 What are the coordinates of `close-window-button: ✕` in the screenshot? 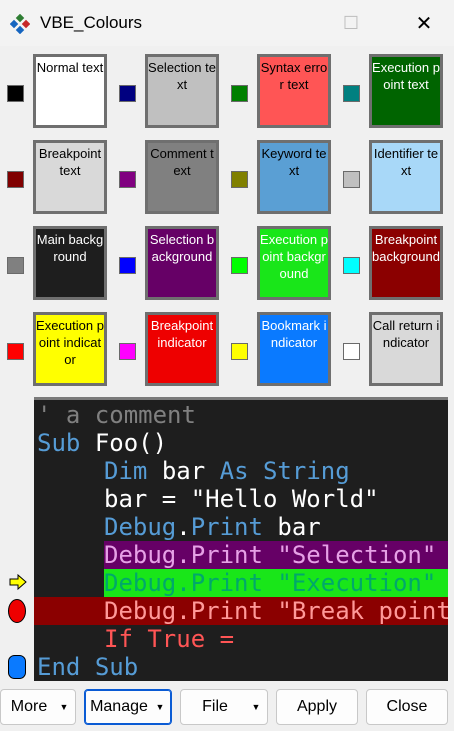 It's located at (424, 23).